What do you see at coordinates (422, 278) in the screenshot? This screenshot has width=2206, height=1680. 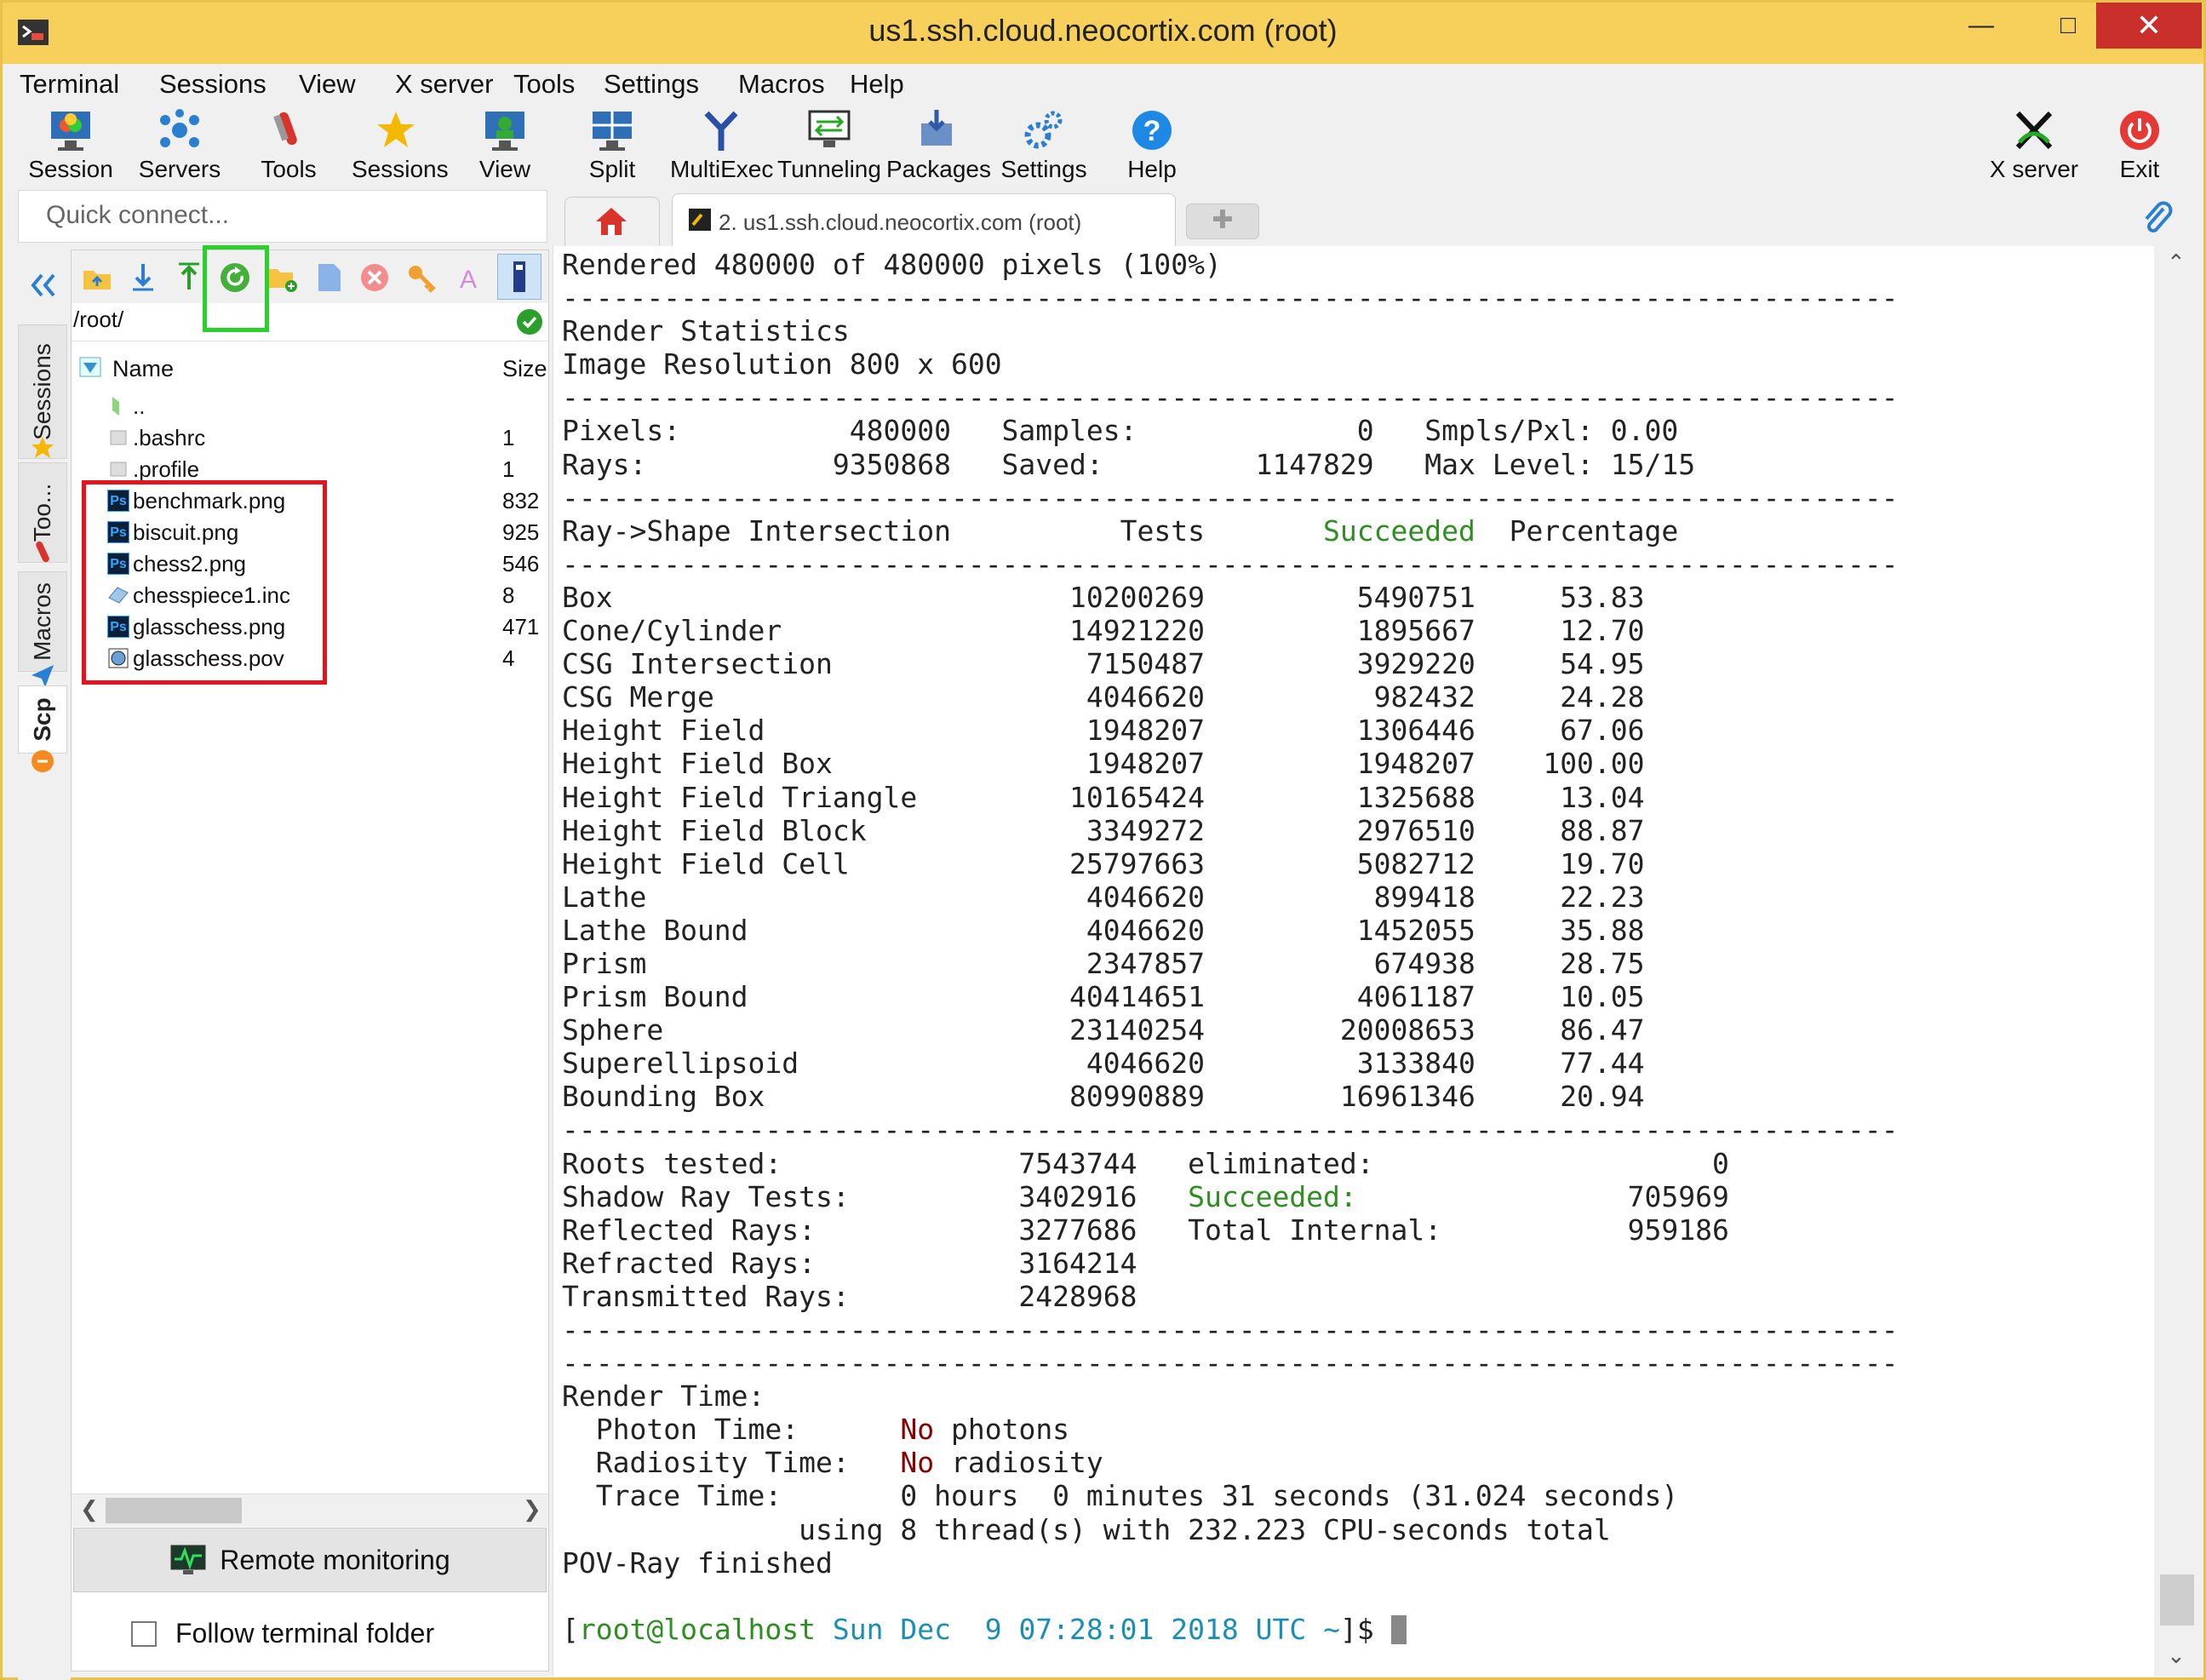 I see `key-icon` at bounding box center [422, 278].